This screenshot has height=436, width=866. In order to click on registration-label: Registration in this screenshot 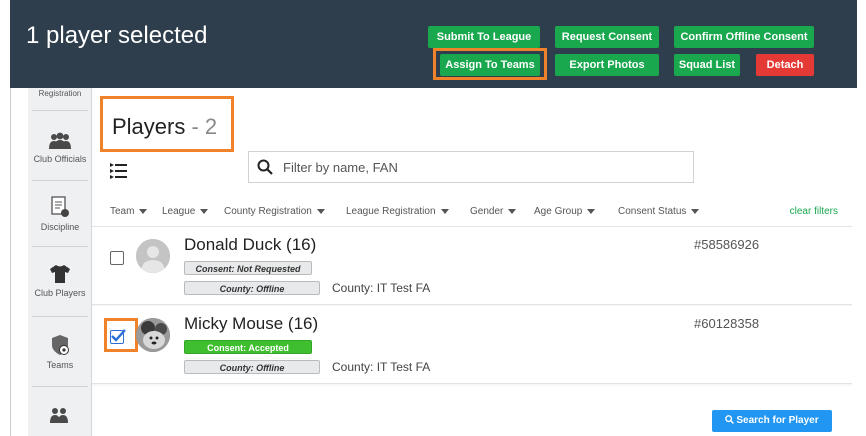, I will do `click(60, 93)`.